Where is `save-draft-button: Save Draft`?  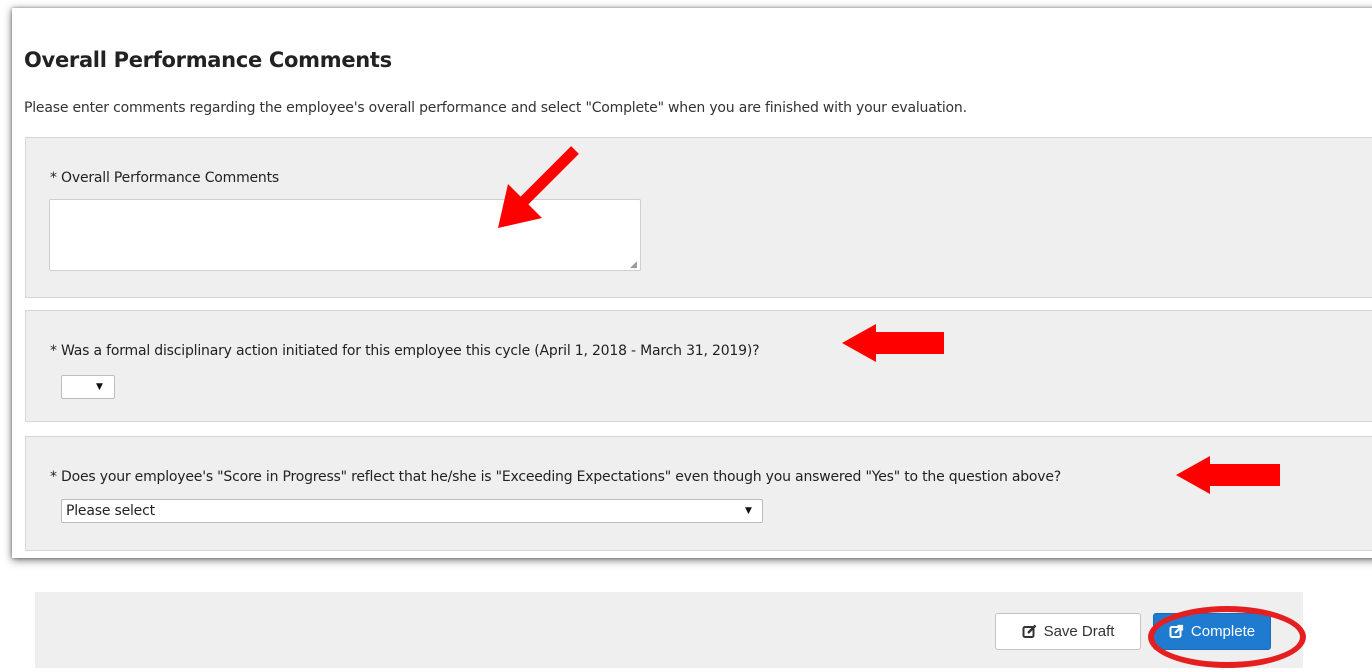
save-draft-button: Save Draft is located at coordinates (1068, 631).